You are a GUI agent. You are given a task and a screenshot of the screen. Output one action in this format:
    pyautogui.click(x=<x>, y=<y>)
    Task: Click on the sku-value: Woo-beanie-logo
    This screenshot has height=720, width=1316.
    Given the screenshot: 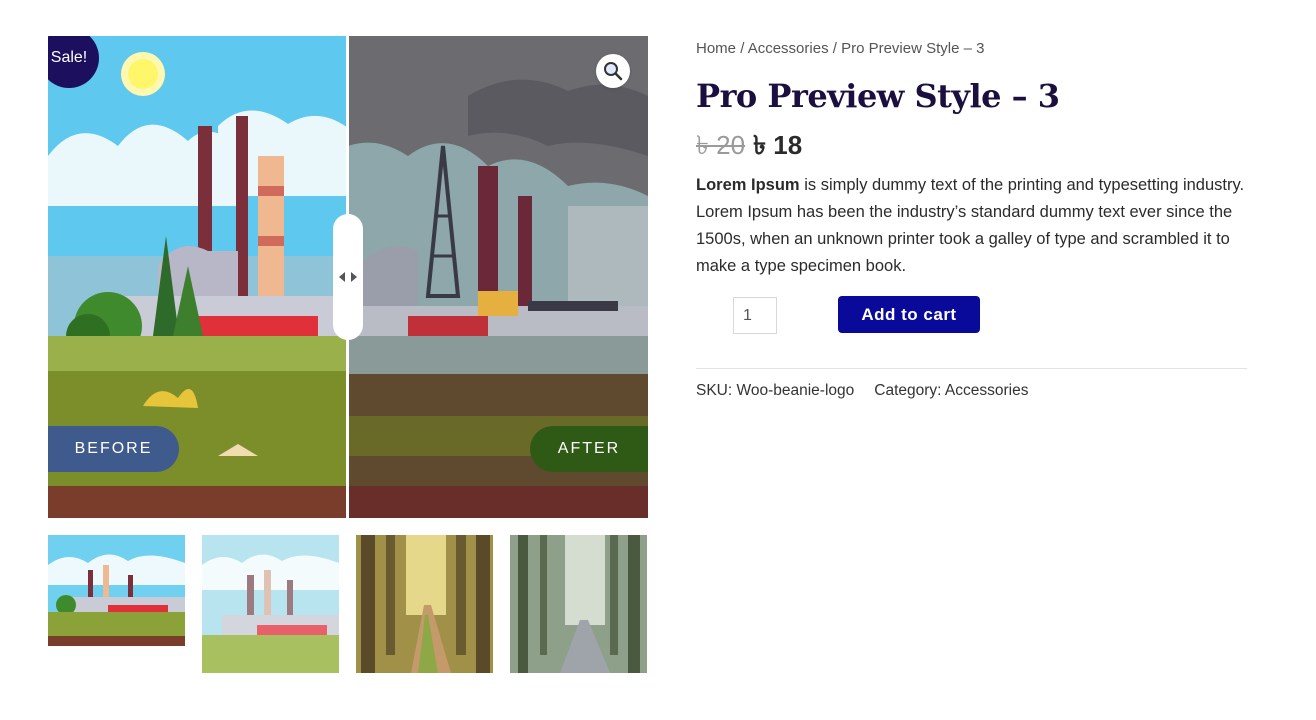 What is the action you would take?
    pyautogui.click(x=795, y=390)
    